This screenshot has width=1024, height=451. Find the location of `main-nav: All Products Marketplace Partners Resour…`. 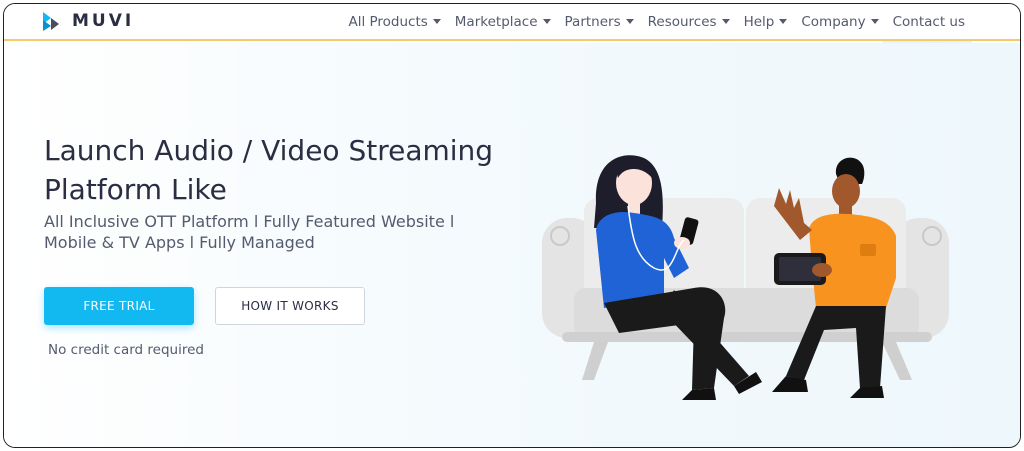

main-nav: All Products Marketplace Partners Resour… is located at coordinates (649, 21).